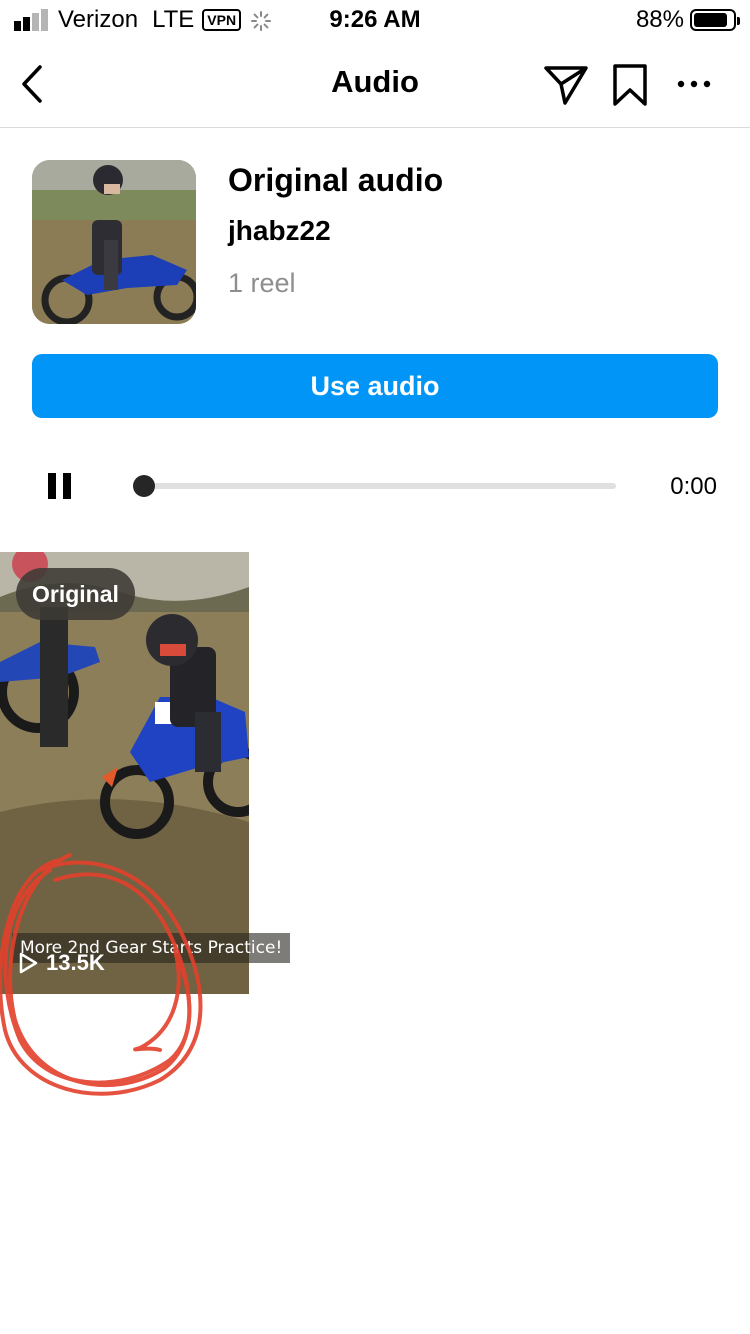 Image resolution: width=750 pixels, height=1334 pixels. What do you see at coordinates (336, 180) in the screenshot?
I see `audio-title: Original audio` at bounding box center [336, 180].